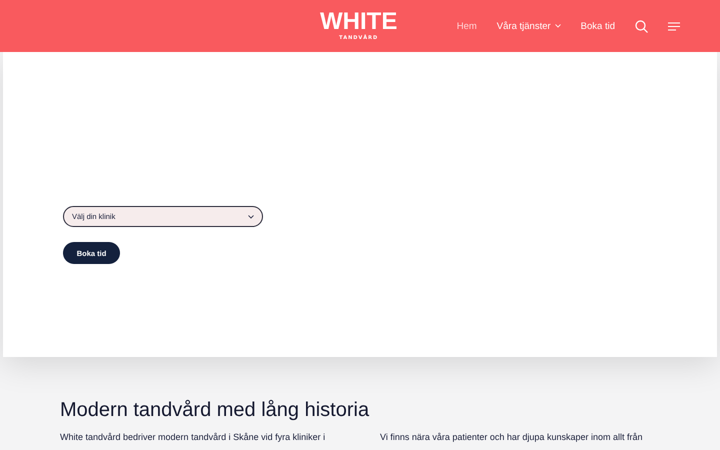 The width and height of the screenshot is (720, 450). What do you see at coordinates (641, 26) in the screenshot?
I see `search-icon` at bounding box center [641, 26].